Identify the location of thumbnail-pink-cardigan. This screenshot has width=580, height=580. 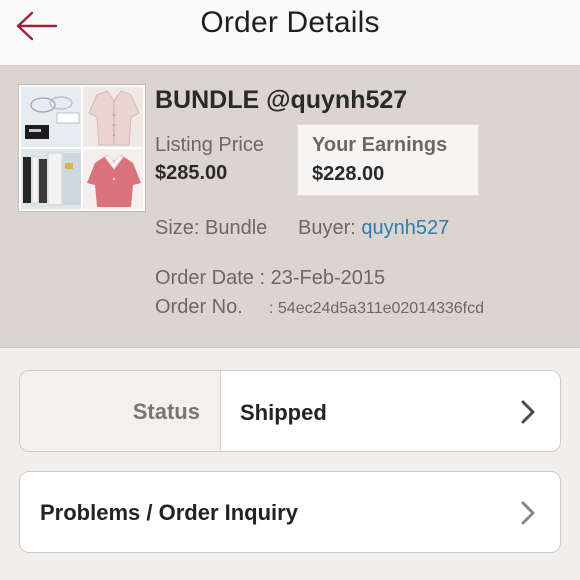
(113, 117).